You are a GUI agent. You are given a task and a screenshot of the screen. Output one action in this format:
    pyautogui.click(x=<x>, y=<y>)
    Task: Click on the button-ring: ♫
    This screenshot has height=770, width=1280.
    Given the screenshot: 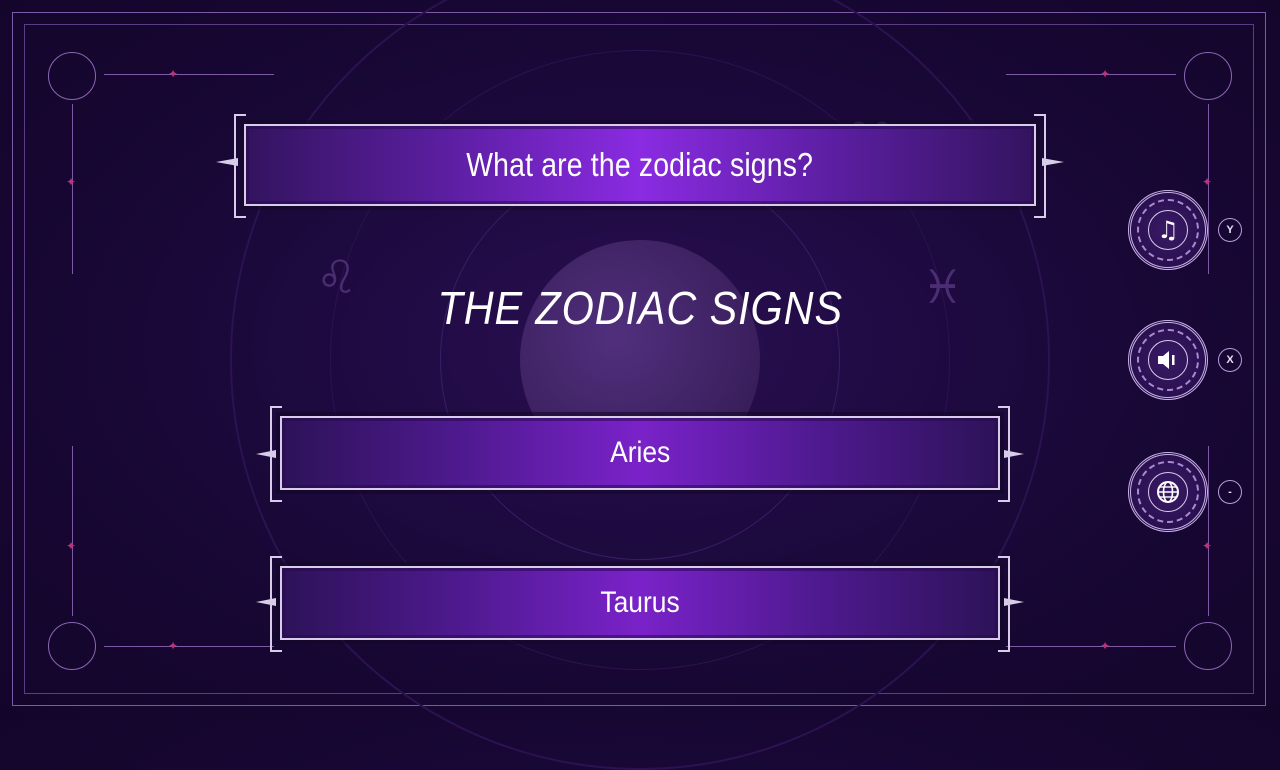 What is the action you would take?
    pyautogui.click(x=1168, y=230)
    